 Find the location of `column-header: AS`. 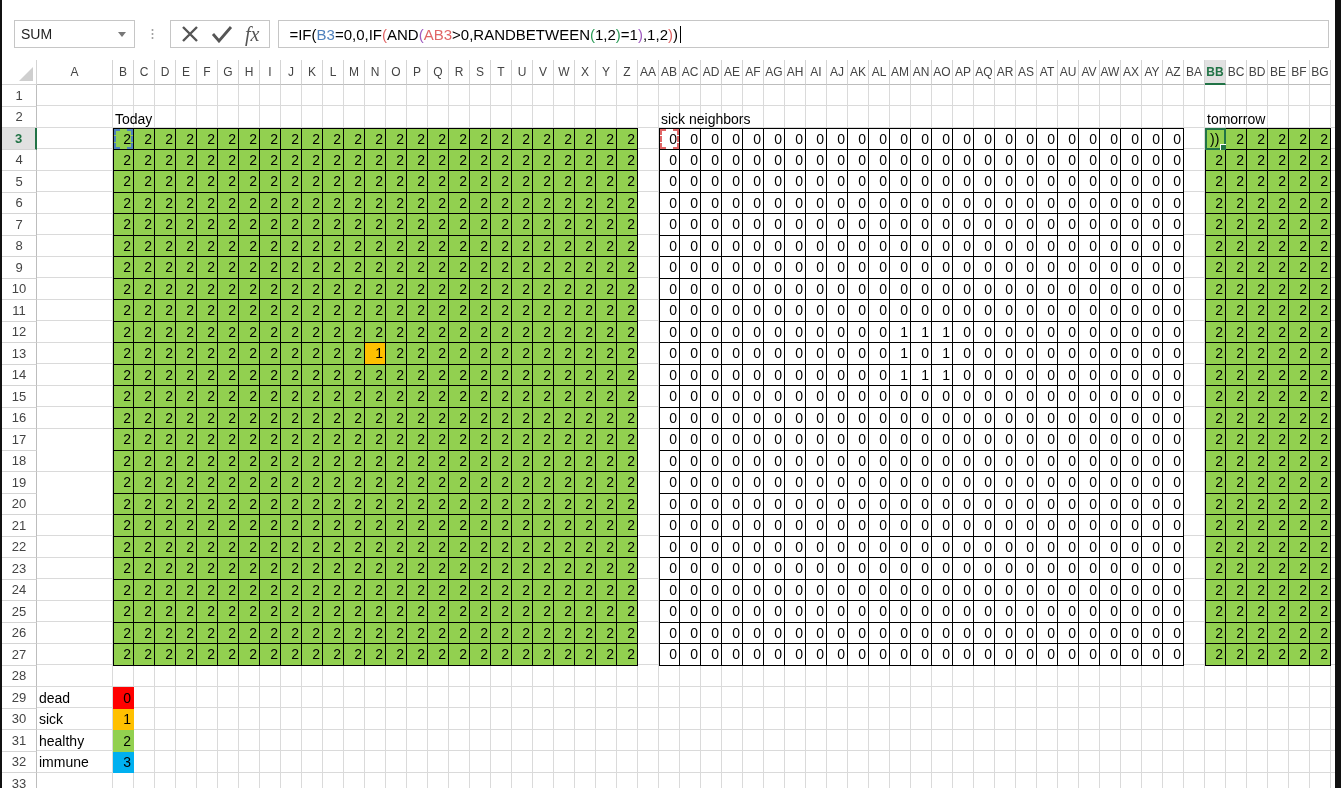

column-header: AS is located at coordinates (1026, 72).